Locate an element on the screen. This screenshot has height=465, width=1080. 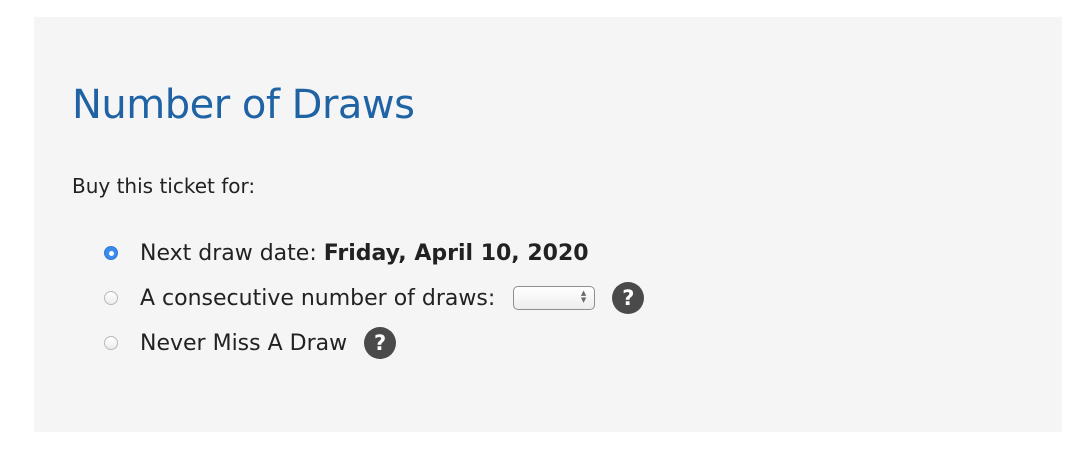
intro-text: Buy this ticket for: is located at coordinates (164, 186).